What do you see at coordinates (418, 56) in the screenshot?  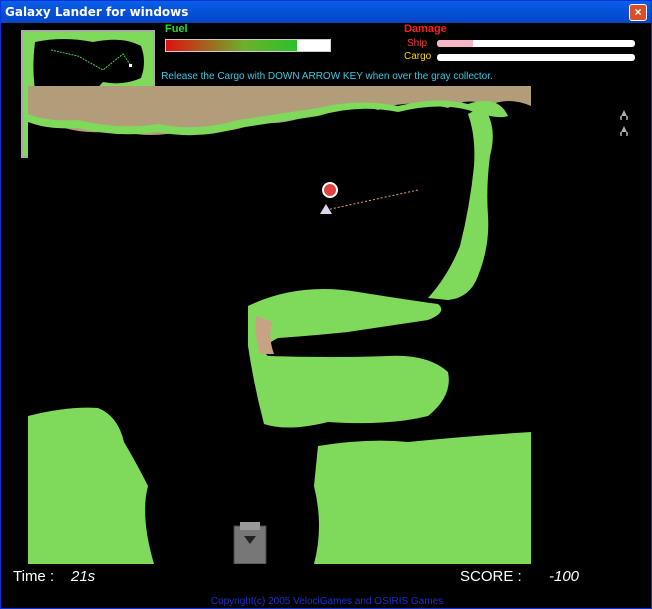 I see `cargo-damage-label: Cargo` at bounding box center [418, 56].